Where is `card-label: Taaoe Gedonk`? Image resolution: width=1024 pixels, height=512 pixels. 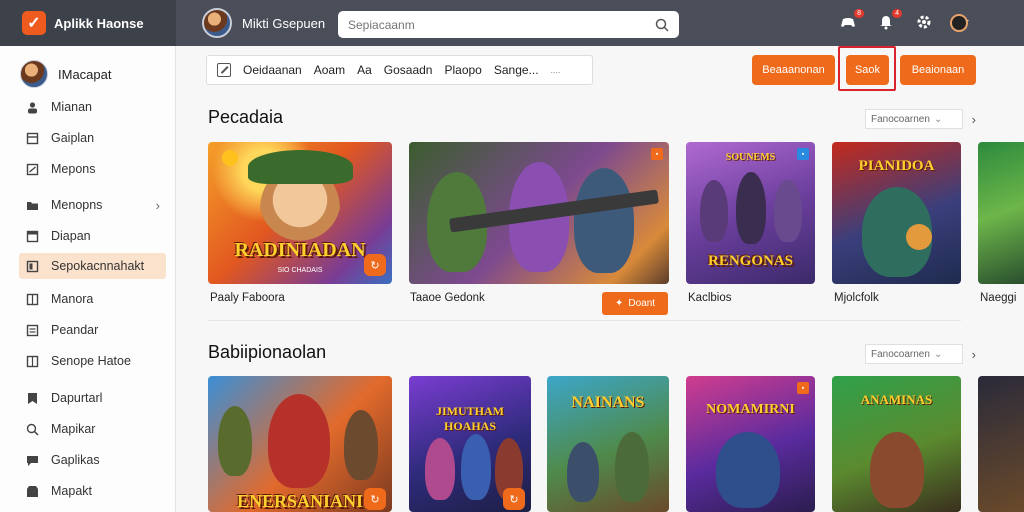 card-label: Taaoe Gedonk is located at coordinates (447, 298).